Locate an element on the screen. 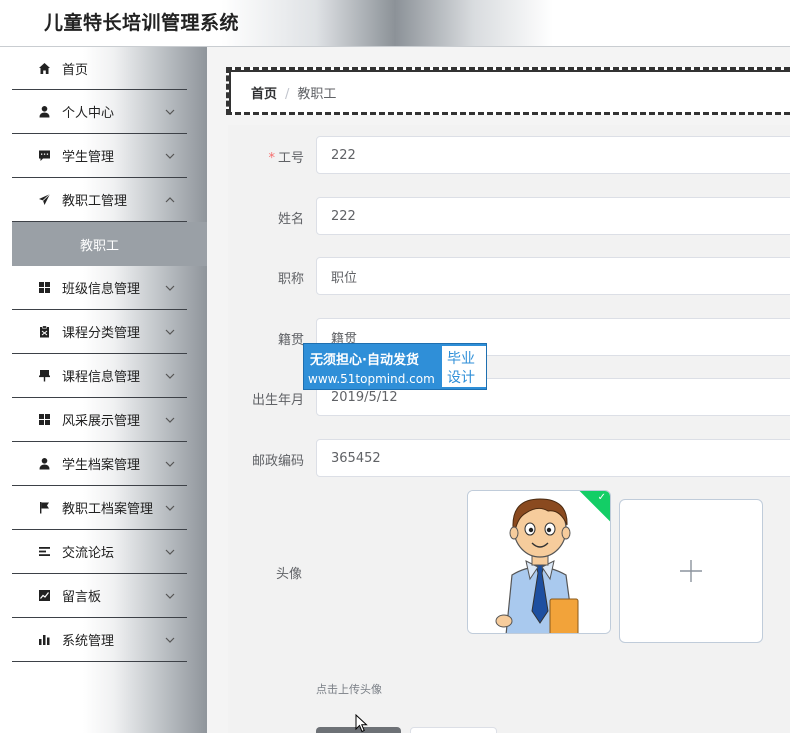 This screenshot has width=790, height=733. clipboard-icon is located at coordinates (44, 332).